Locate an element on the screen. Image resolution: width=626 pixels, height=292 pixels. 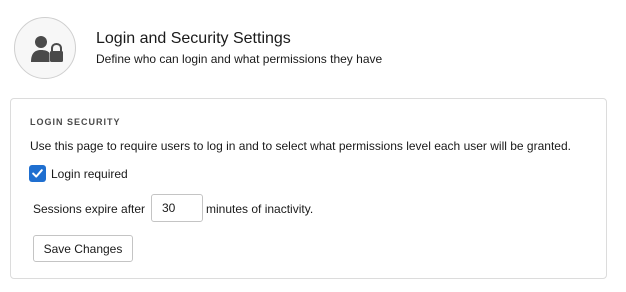
session-minutes-input is located at coordinates (177, 208).